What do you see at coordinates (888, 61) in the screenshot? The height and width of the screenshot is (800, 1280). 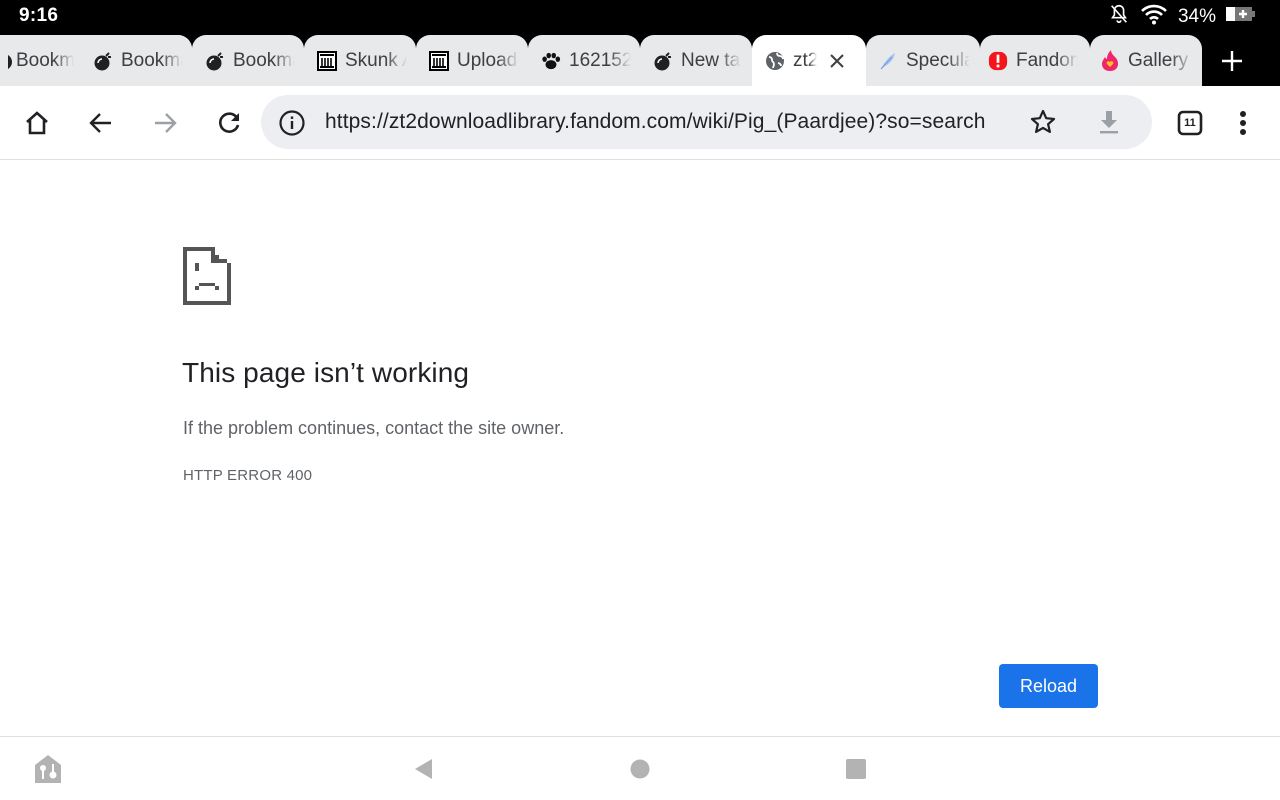 I see `feather-icon` at bounding box center [888, 61].